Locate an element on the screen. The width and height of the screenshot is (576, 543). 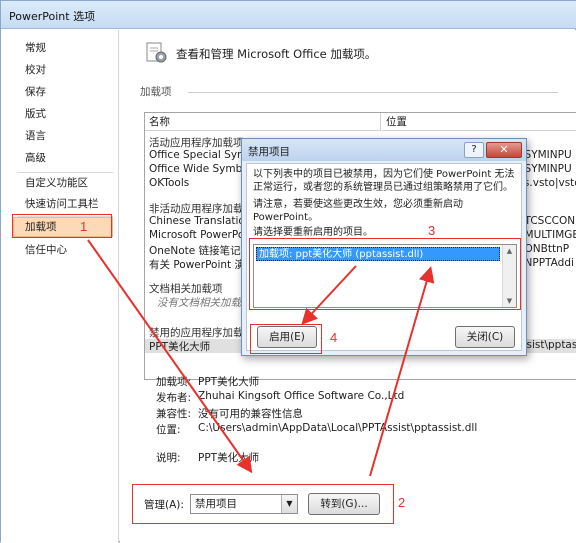
nav-item-advanced: 高级 is located at coordinates (63, 158).